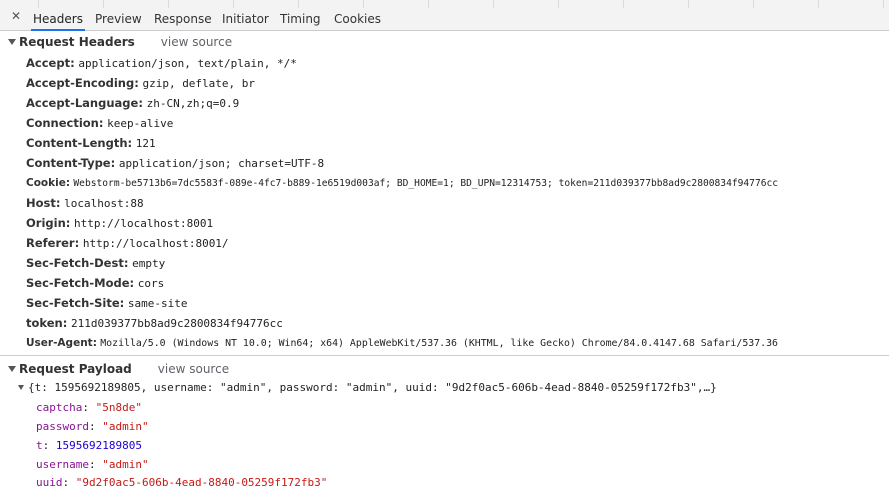 The width and height of the screenshot is (889, 493). Describe the element at coordinates (65, 123) in the screenshot. I see `header-name: Connection:` at that location.